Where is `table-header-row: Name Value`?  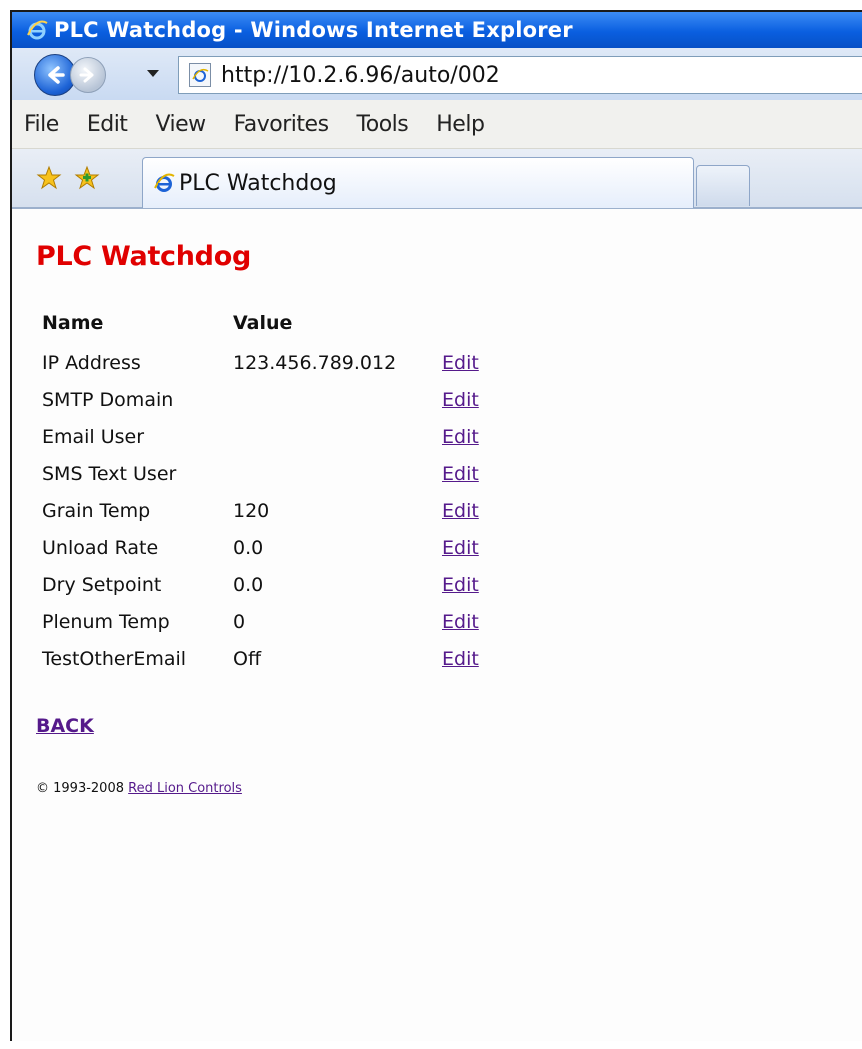
table-header-row: Name Value is located at coordinates (257, 326).